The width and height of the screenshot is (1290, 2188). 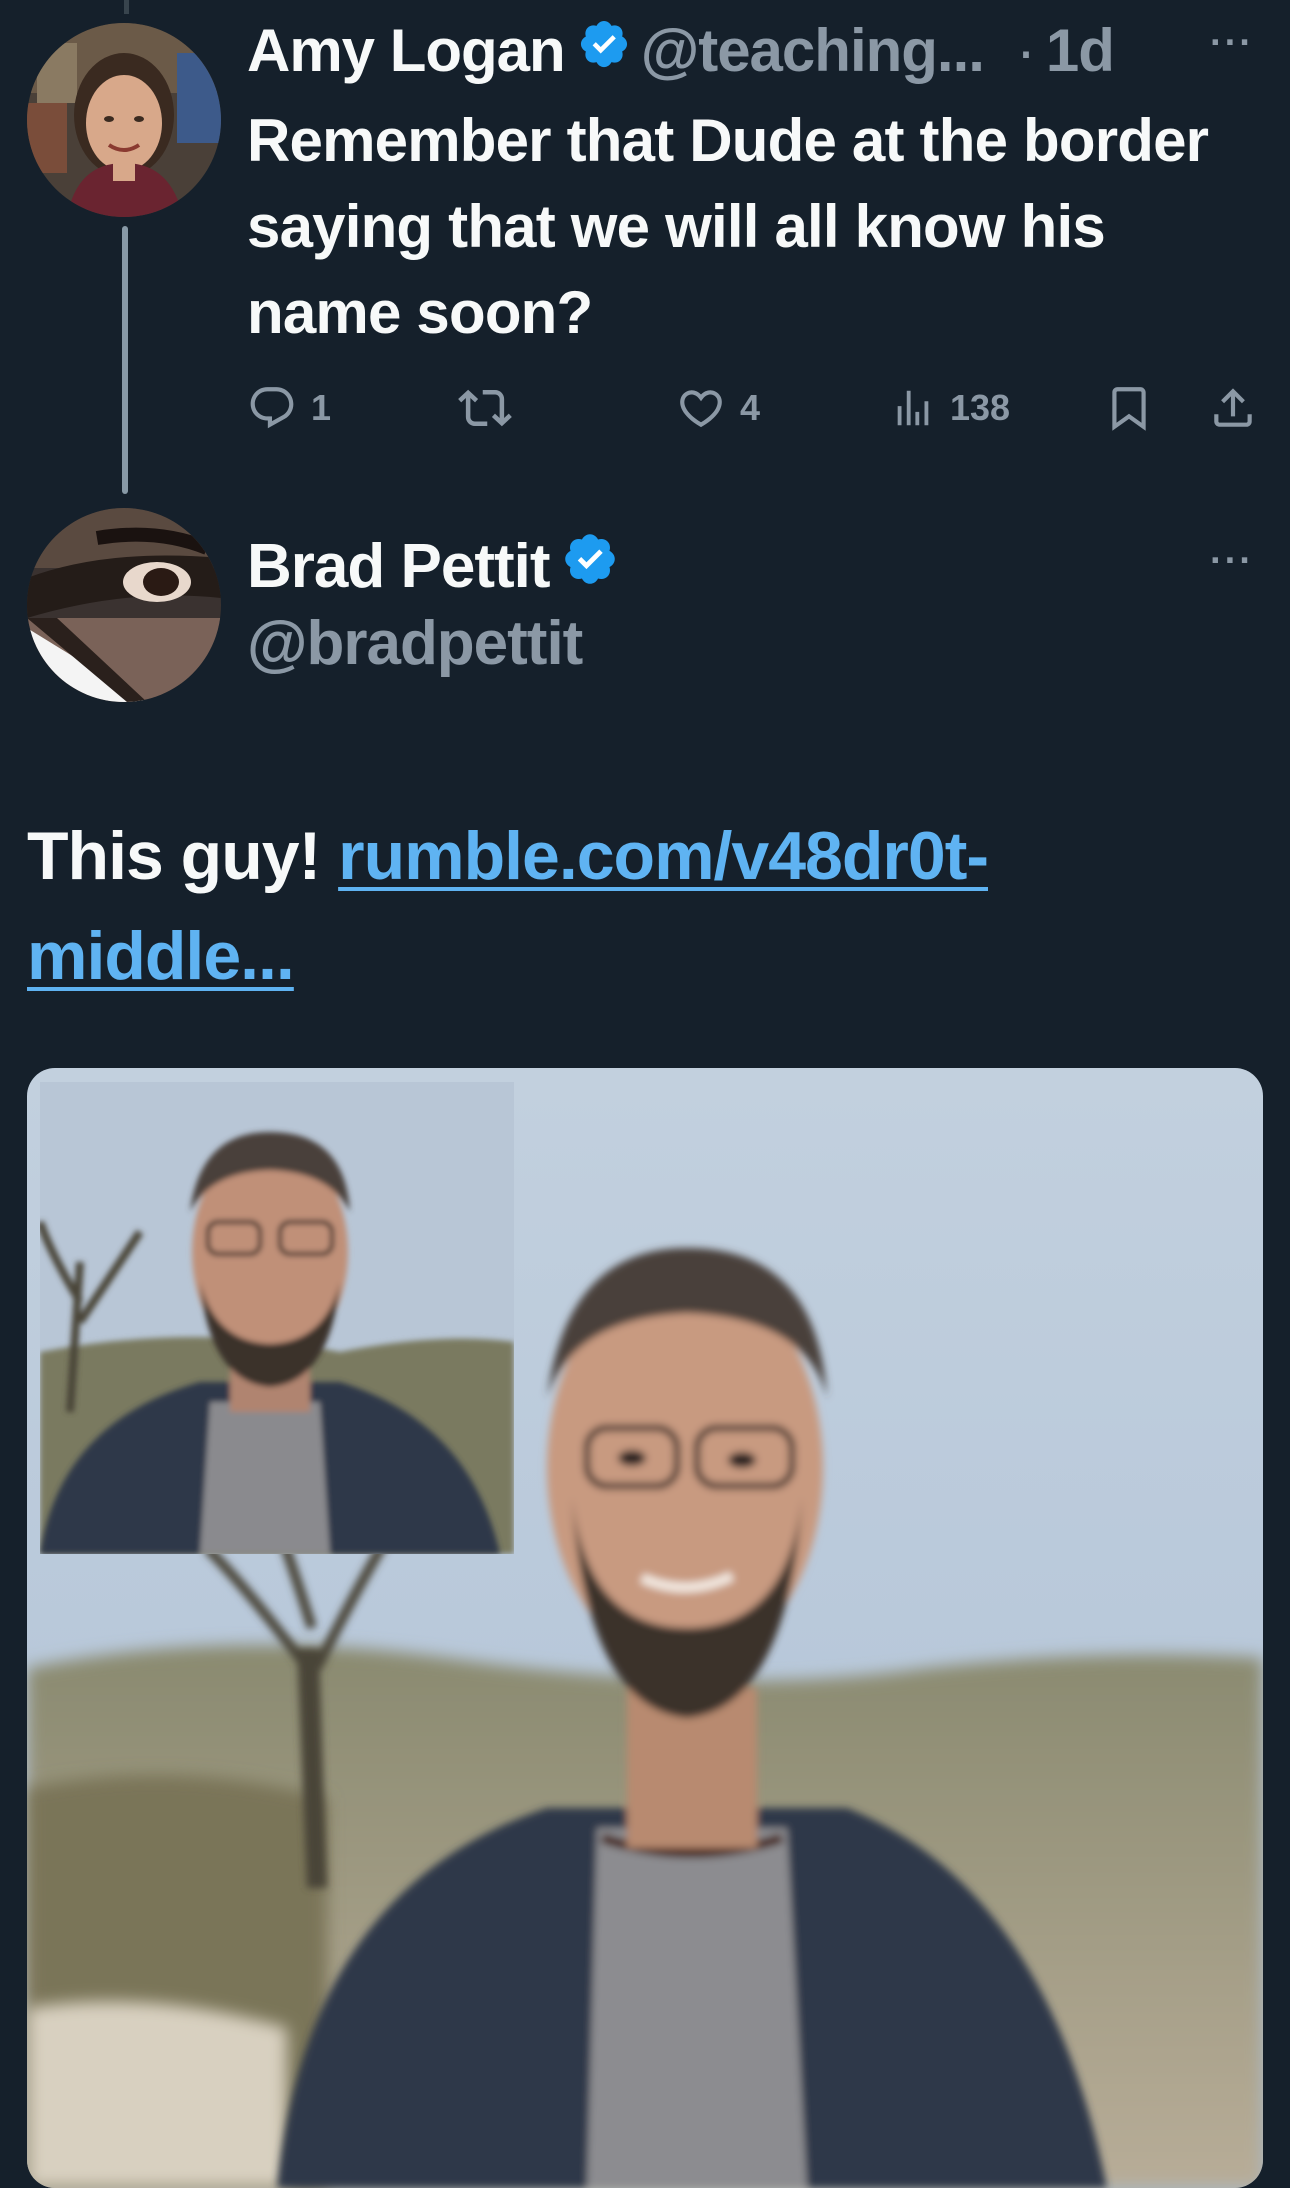 What do you see at coordinates (701, 409) in the screenshot?
I see `heart-icon` at bounding box center [701, 409].